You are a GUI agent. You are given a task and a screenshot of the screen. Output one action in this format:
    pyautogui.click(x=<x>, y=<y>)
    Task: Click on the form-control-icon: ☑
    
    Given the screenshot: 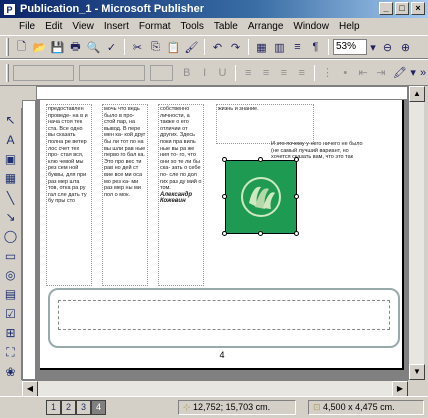 What is the action you would take?
    pyautogui.click(x=11, y=314)
    